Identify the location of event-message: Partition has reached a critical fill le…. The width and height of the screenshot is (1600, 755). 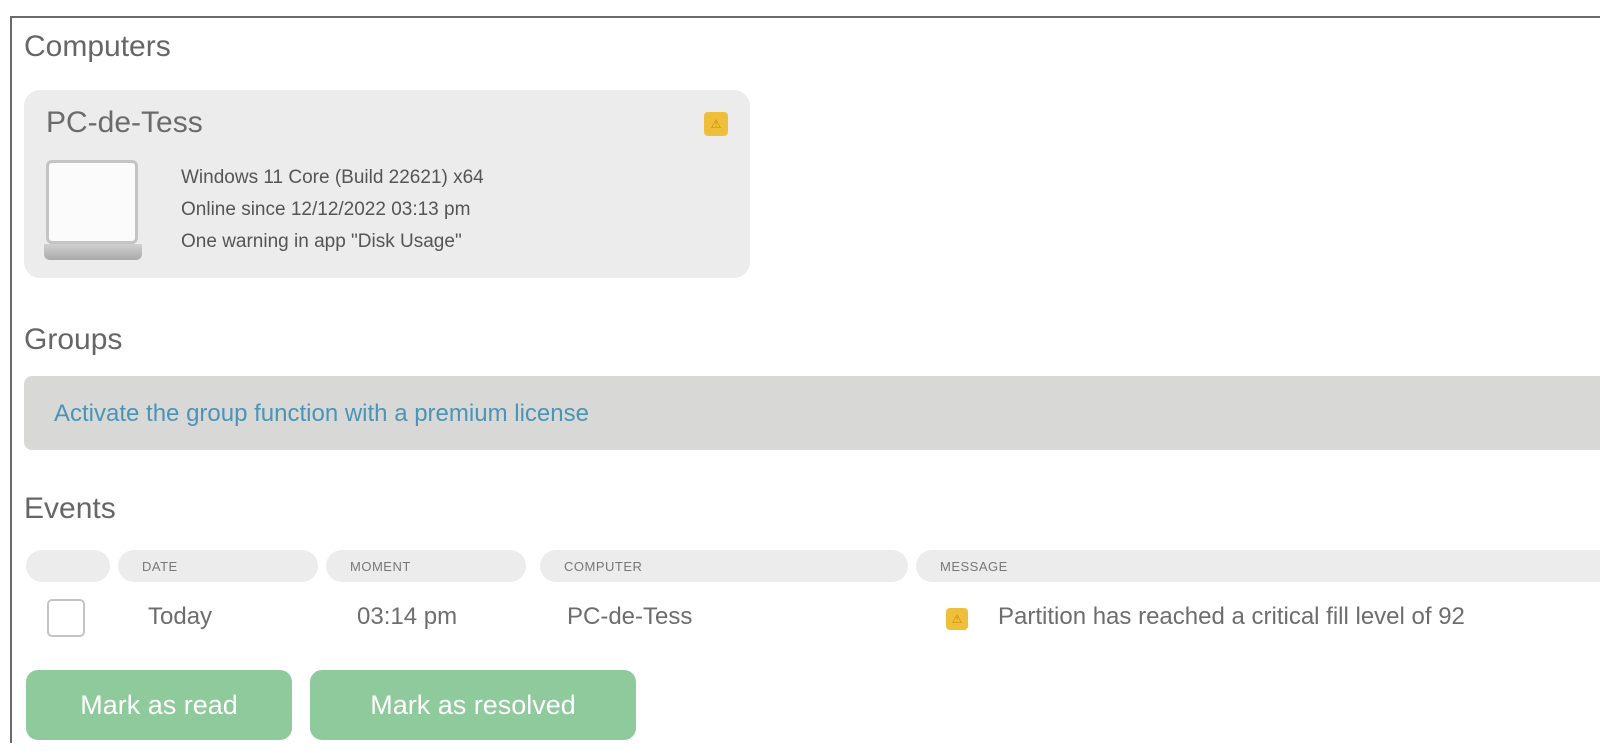
(1231, 616).